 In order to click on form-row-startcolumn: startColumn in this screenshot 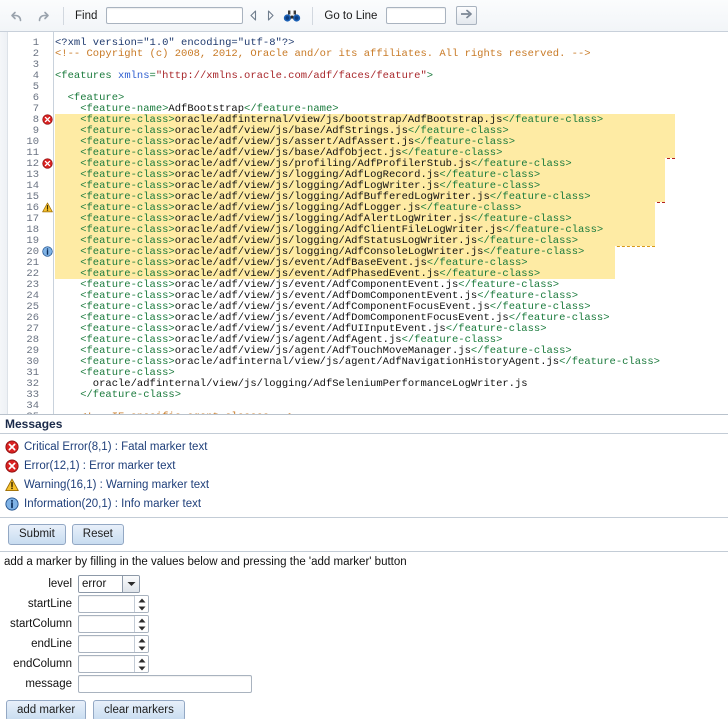, I will do `click(126, 624)`.